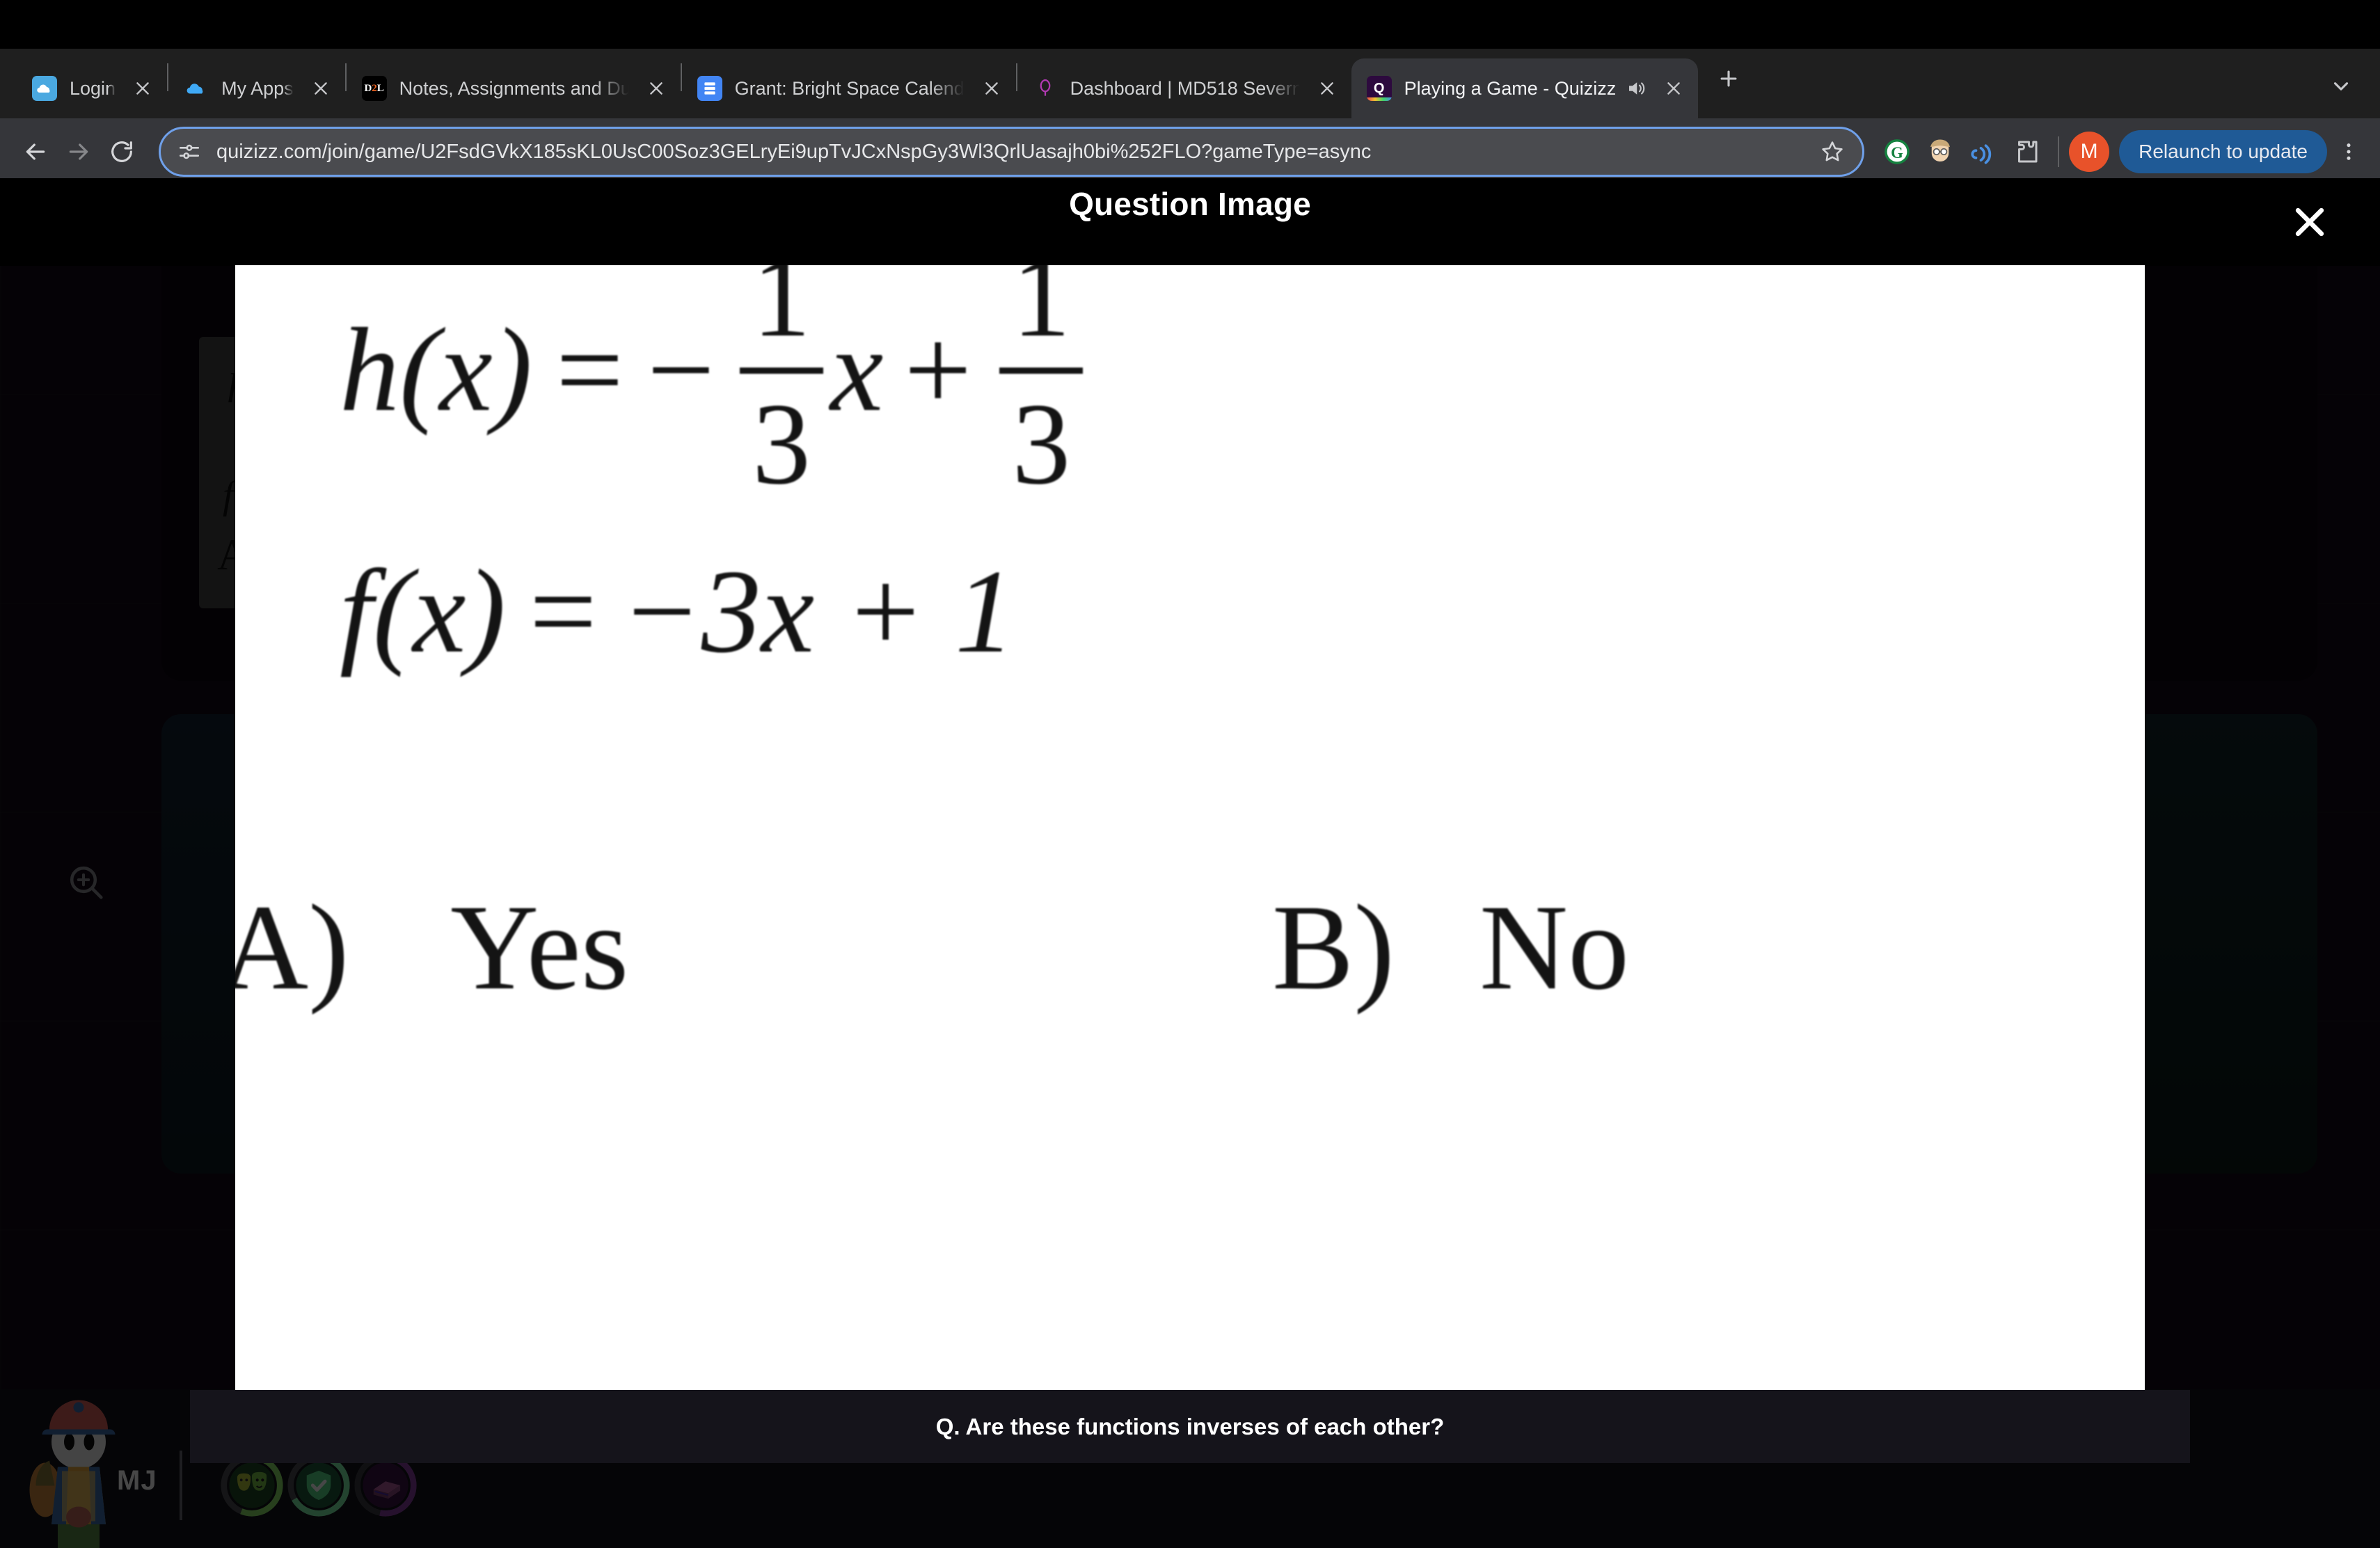 This screenshot has height=1548, width=2380. I want to click on browser-tab: Dashboard | MD518 Severn R, so click(1184, 88).